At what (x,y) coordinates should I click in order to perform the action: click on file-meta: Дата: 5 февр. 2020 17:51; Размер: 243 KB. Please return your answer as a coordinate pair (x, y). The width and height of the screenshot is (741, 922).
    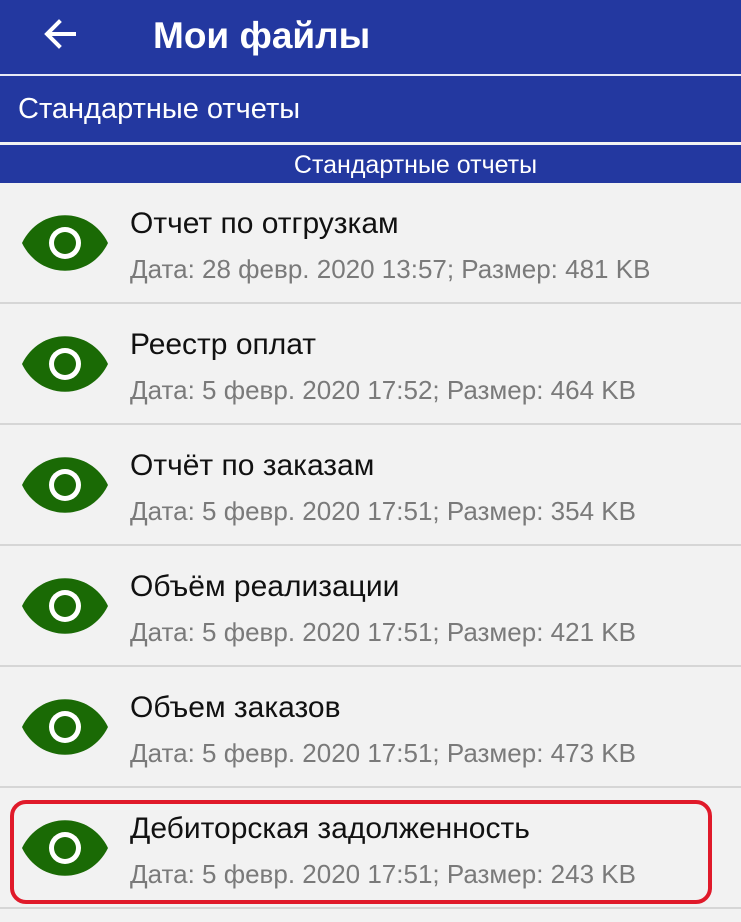
    Looking at the image, I should click on (383, 874).